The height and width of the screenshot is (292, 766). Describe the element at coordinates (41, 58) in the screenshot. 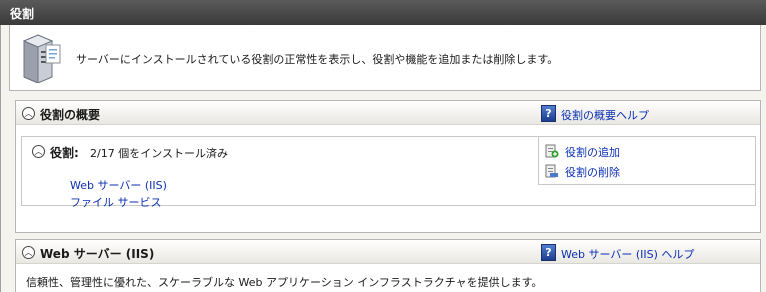

I see `server-icon` at that location.